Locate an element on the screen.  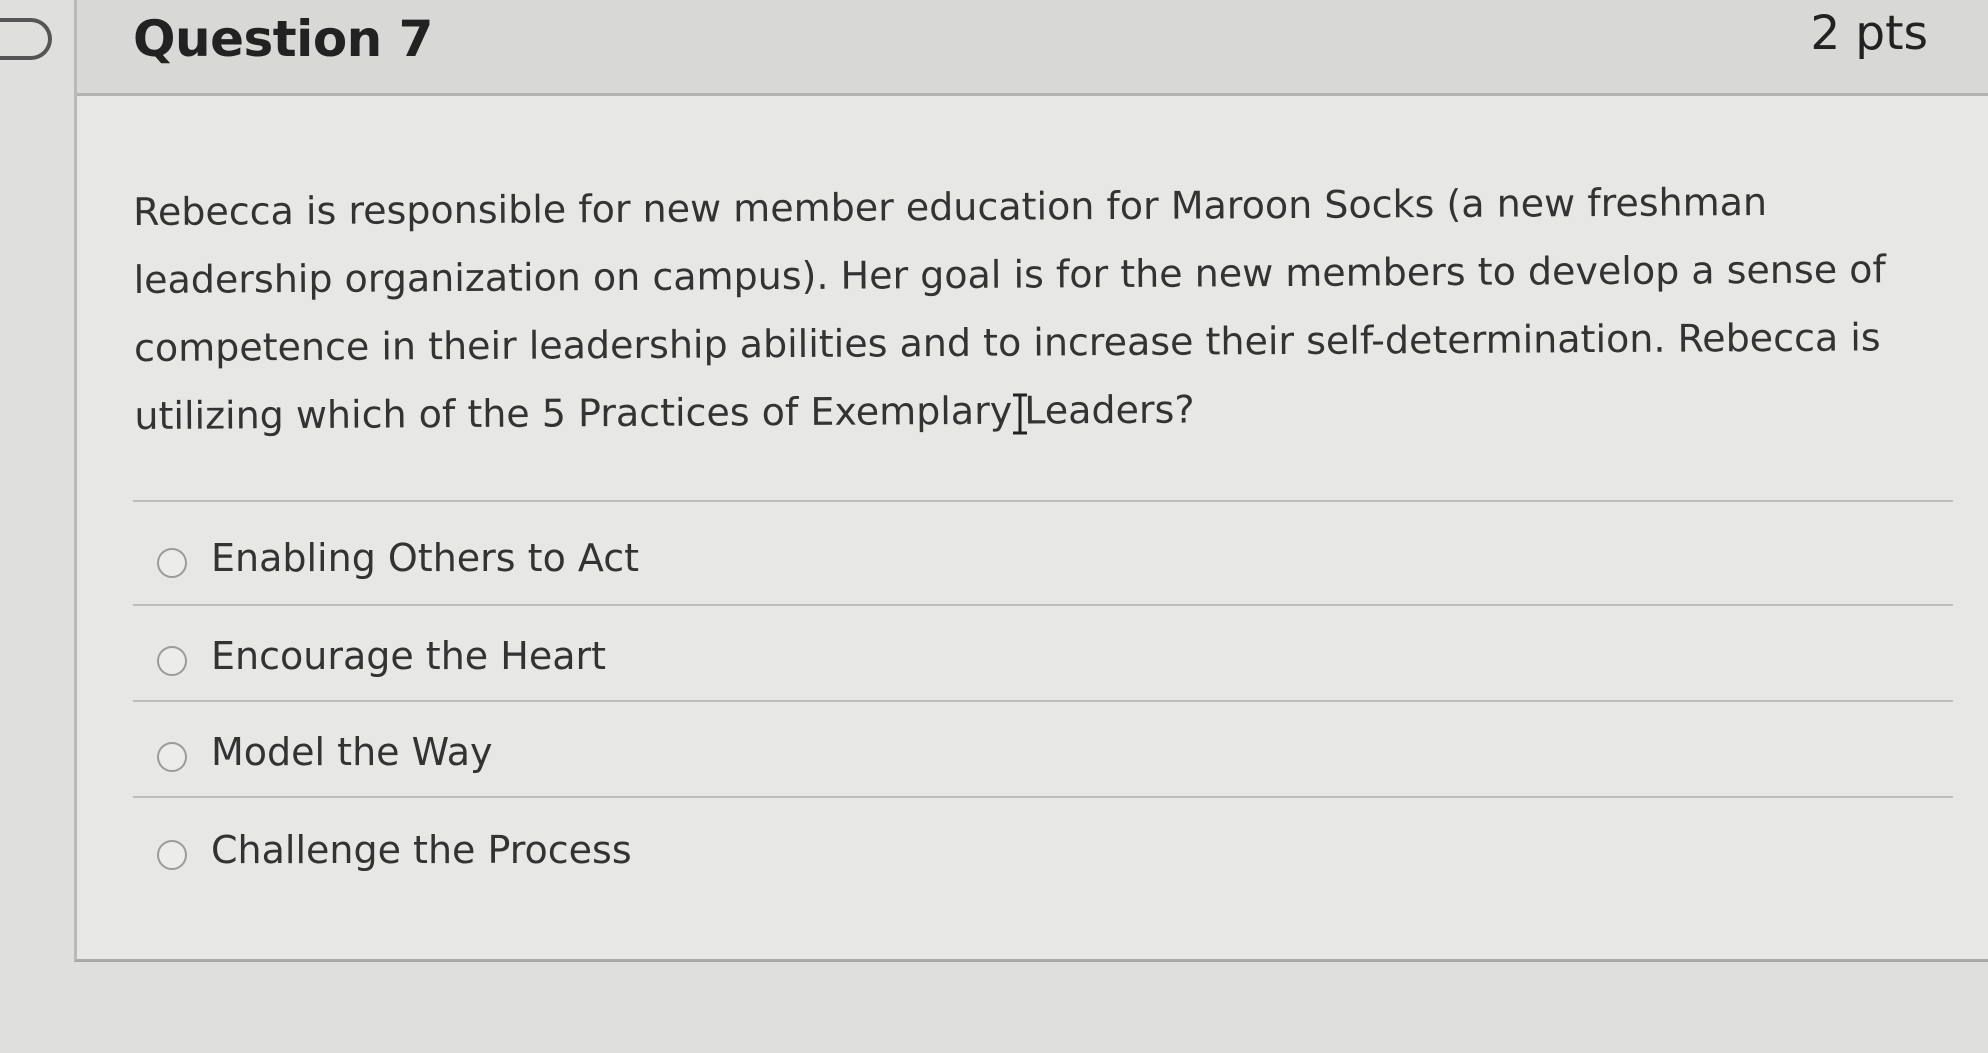
answers-top-divider is located at coordinates (1043, 501).